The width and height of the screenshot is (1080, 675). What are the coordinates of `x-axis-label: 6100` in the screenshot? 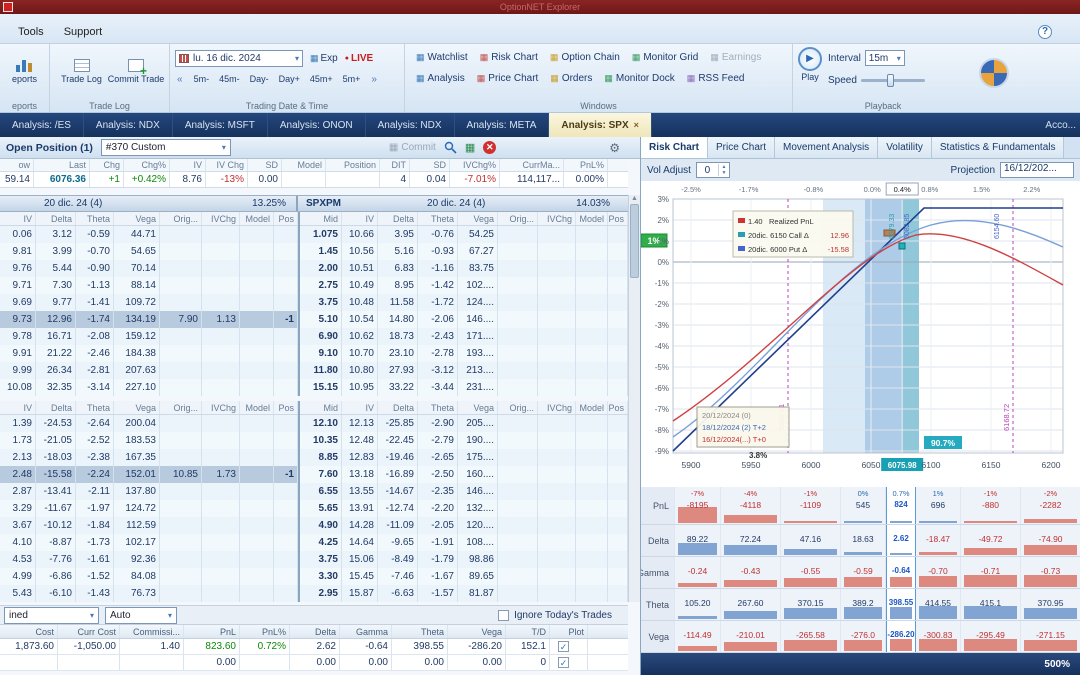 It's located at (931, 465).